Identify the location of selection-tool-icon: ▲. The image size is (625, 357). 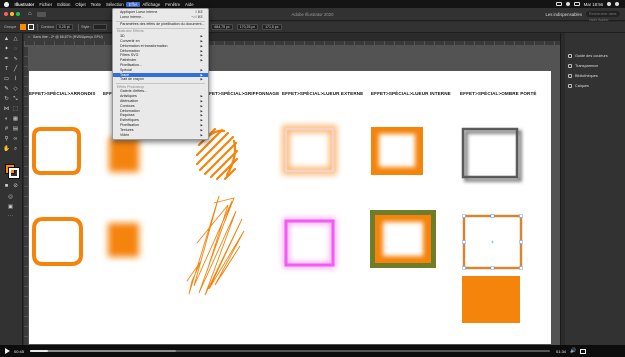
(6, 39).